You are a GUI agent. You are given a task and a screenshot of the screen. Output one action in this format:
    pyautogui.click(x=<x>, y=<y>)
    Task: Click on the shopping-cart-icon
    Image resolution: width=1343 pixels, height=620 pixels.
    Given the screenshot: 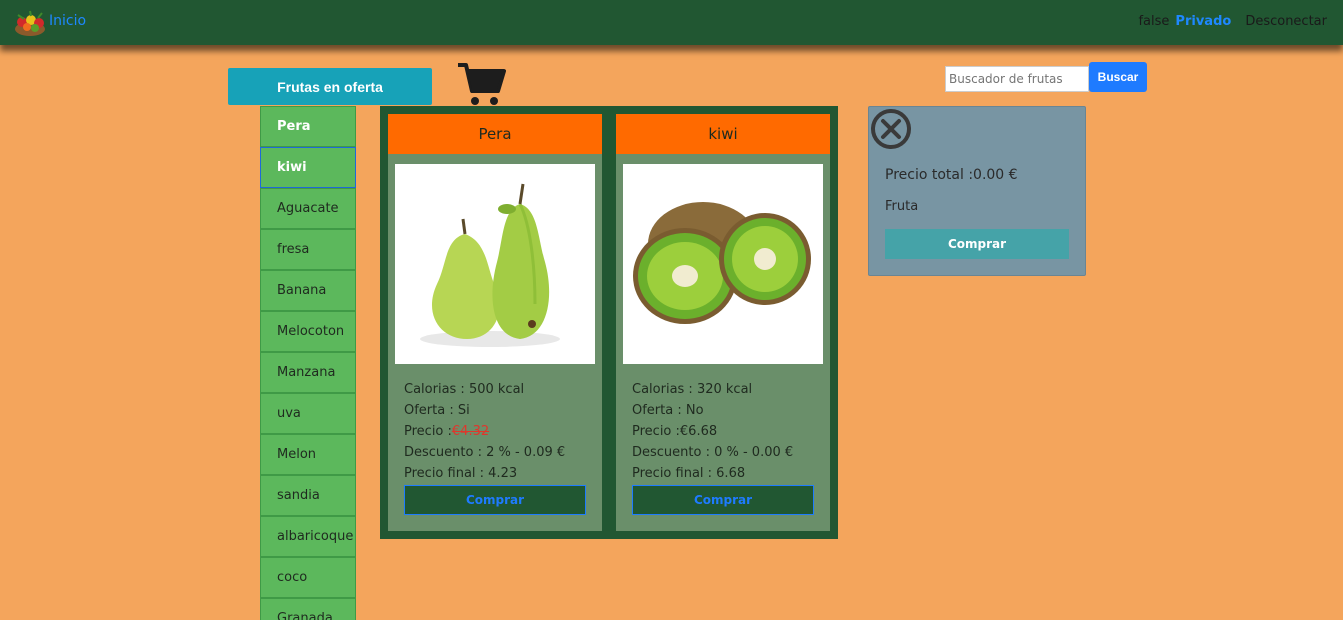 What is the action you would take?
    pyautogui.click(x=481, y=84)
    